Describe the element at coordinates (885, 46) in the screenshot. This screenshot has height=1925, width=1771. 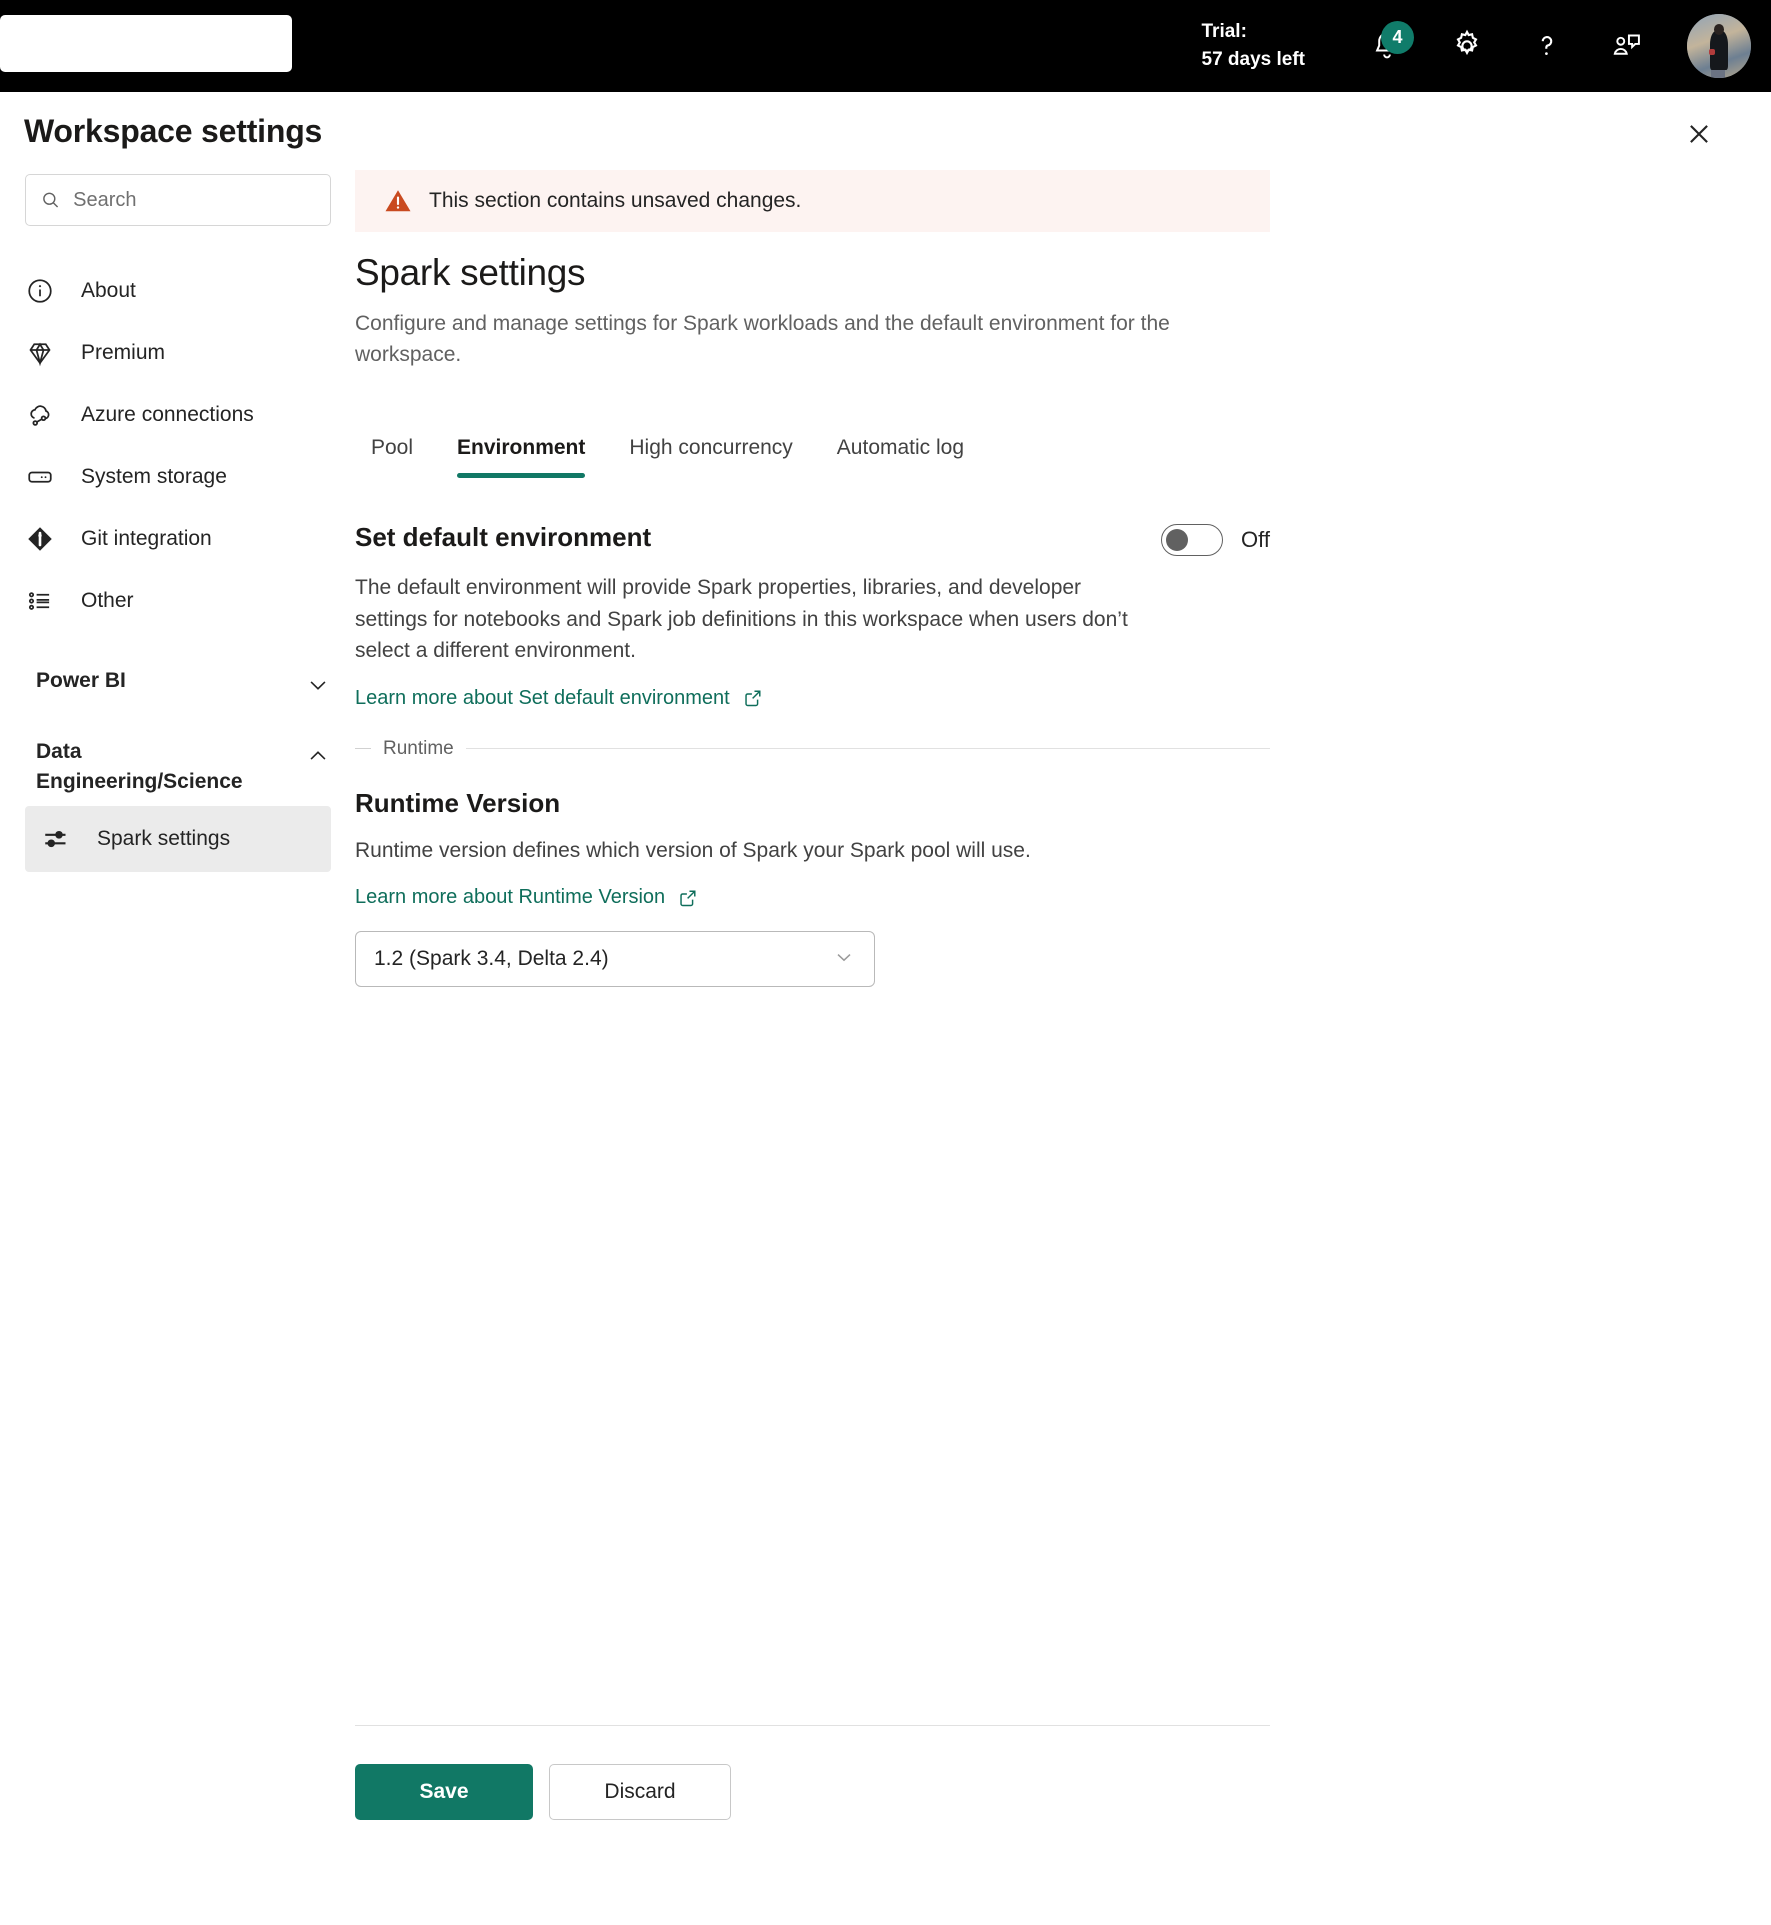
I see `top-app-bar: Trial: 57 days left 4` at that location.